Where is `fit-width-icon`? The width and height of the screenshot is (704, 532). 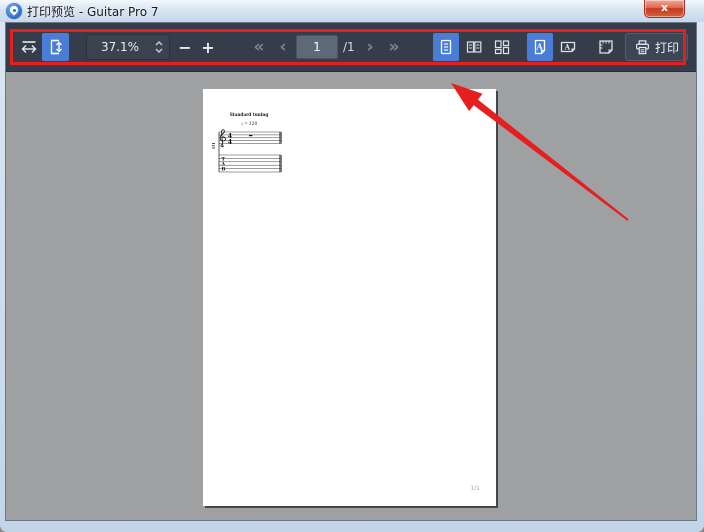
fit-width-icon is located at coordinates (28, 47).